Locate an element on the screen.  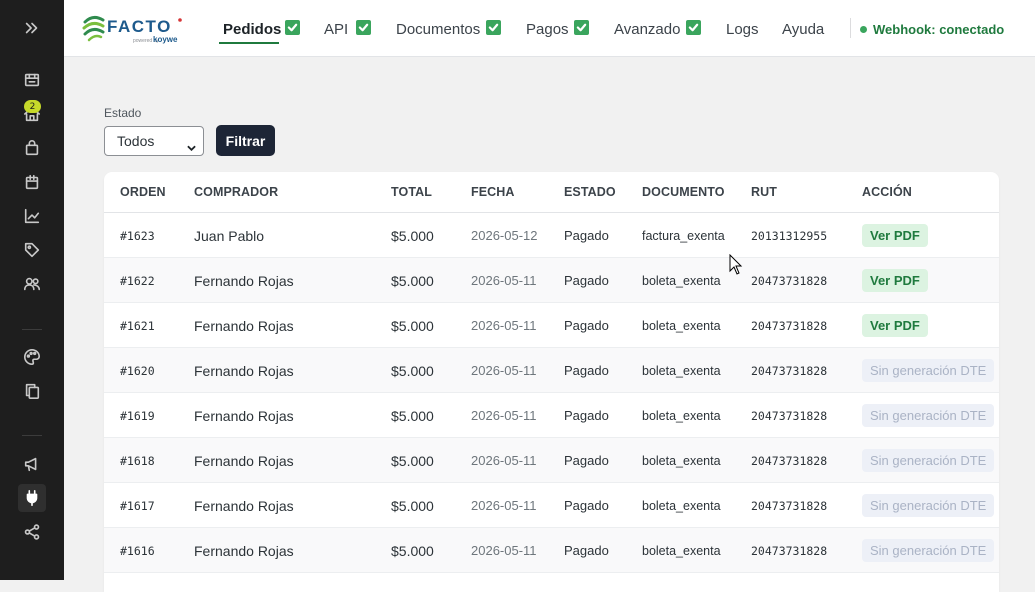
users-icon is located at coordinates (32, 284).